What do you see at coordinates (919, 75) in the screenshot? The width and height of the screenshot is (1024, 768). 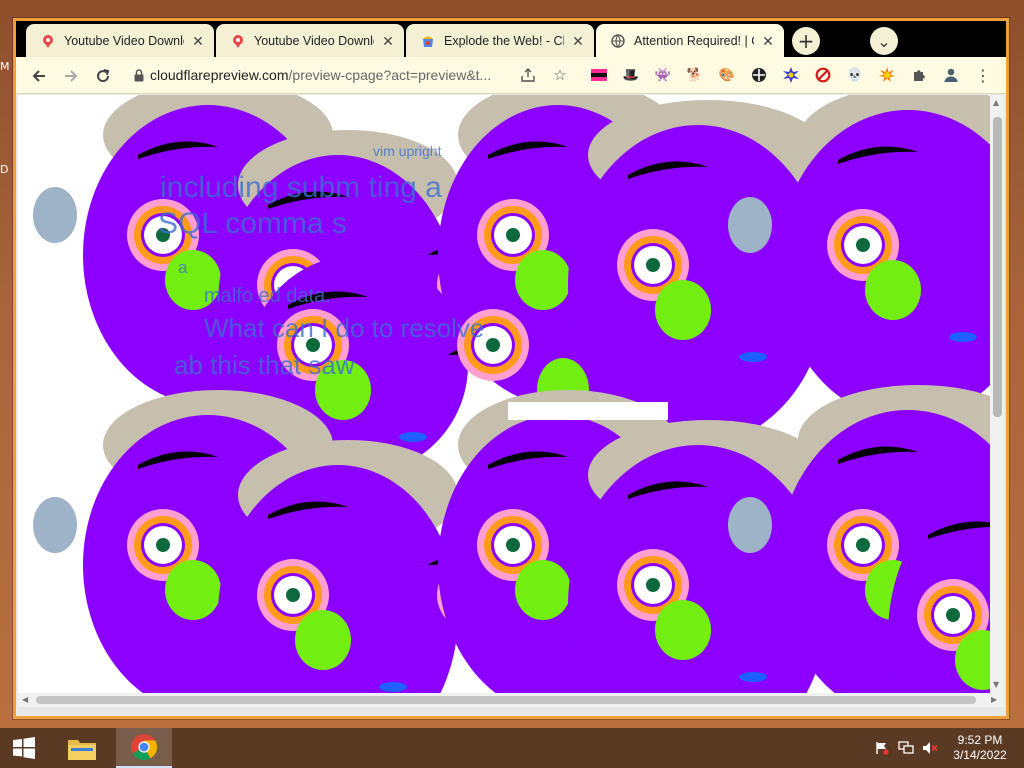 I see `puzzle-icon` at bounding box center [919, 75].